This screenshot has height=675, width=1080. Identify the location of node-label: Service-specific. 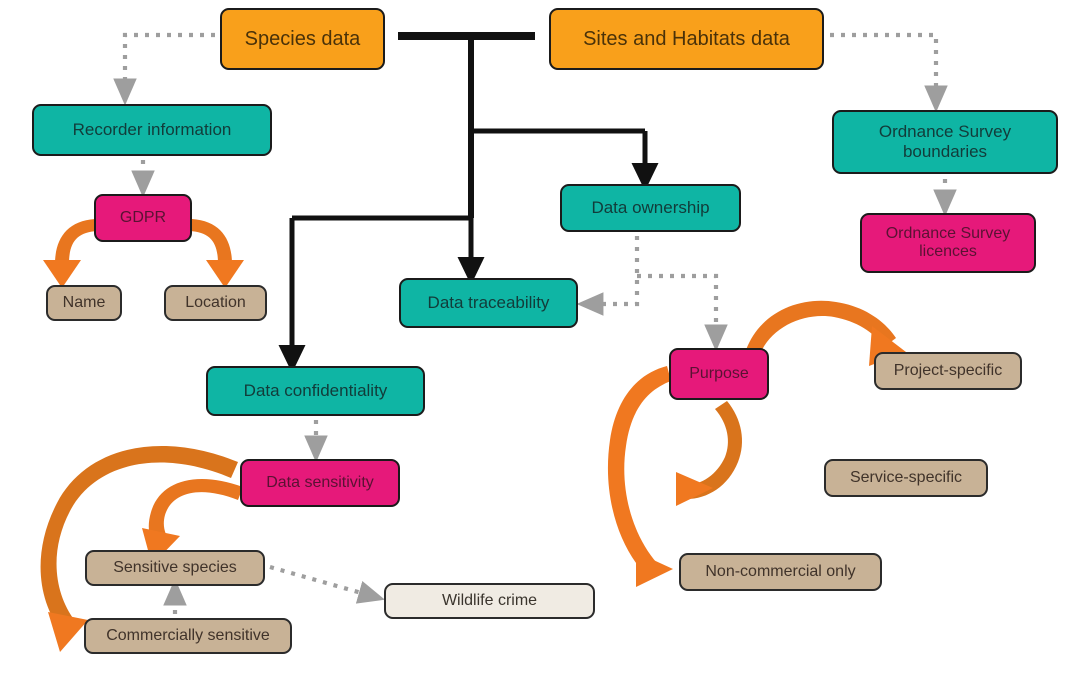
(906, 477).